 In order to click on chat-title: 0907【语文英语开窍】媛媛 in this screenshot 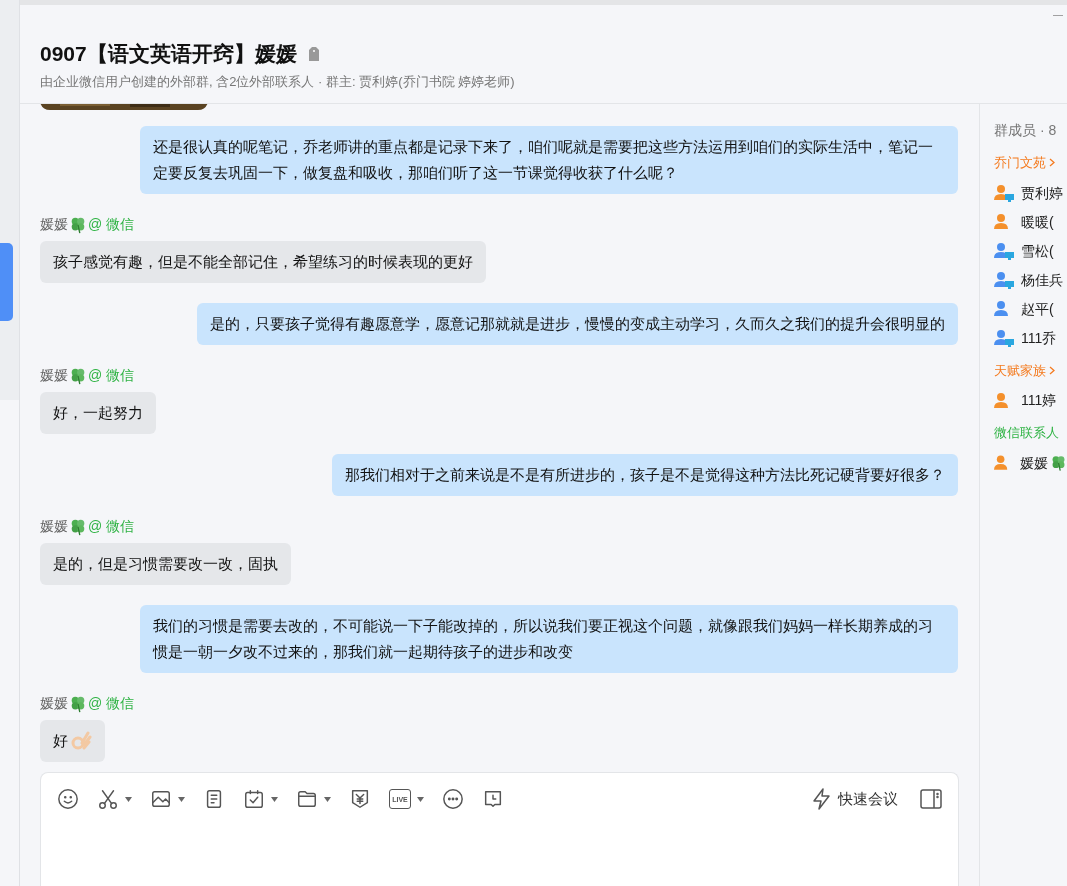, I will do `click(168, 54)`.